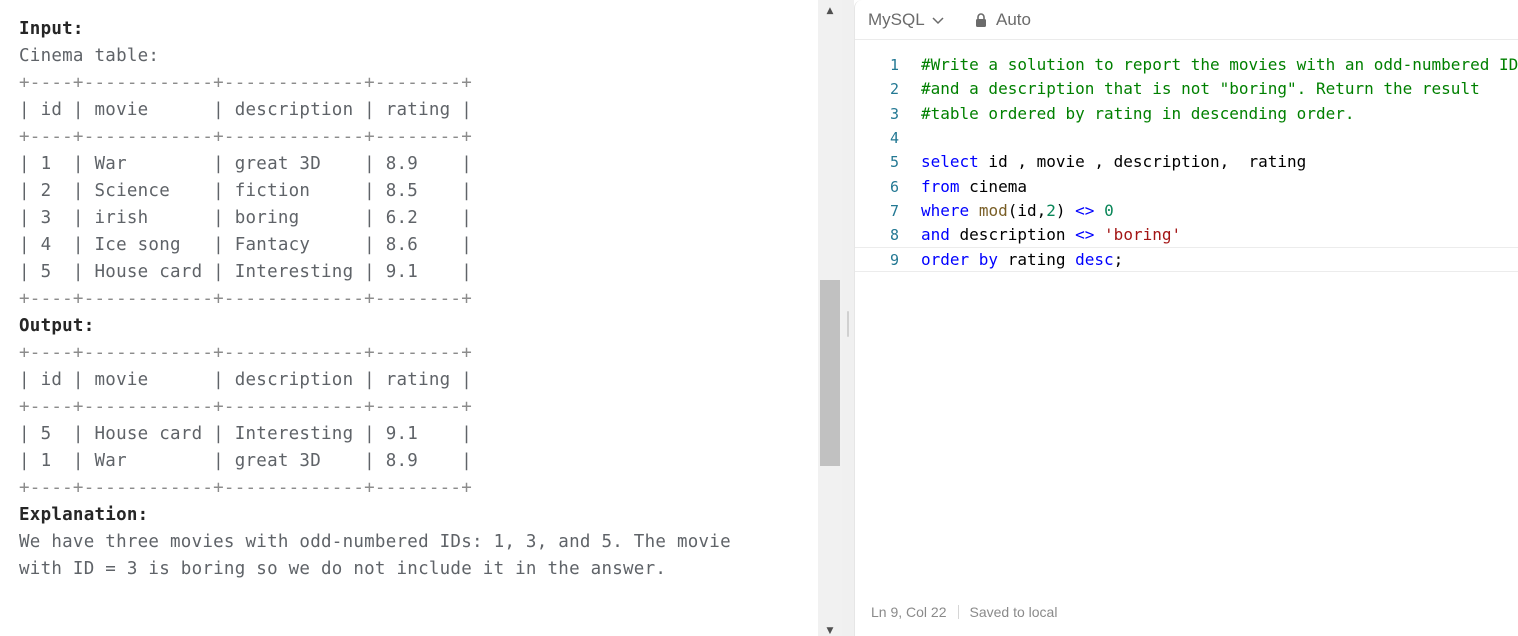  What do you see at coordinates (909, 612) in the screenshot?
I see `cursor-position: Ln 9, Col 22` at bounding box center [909, 612].